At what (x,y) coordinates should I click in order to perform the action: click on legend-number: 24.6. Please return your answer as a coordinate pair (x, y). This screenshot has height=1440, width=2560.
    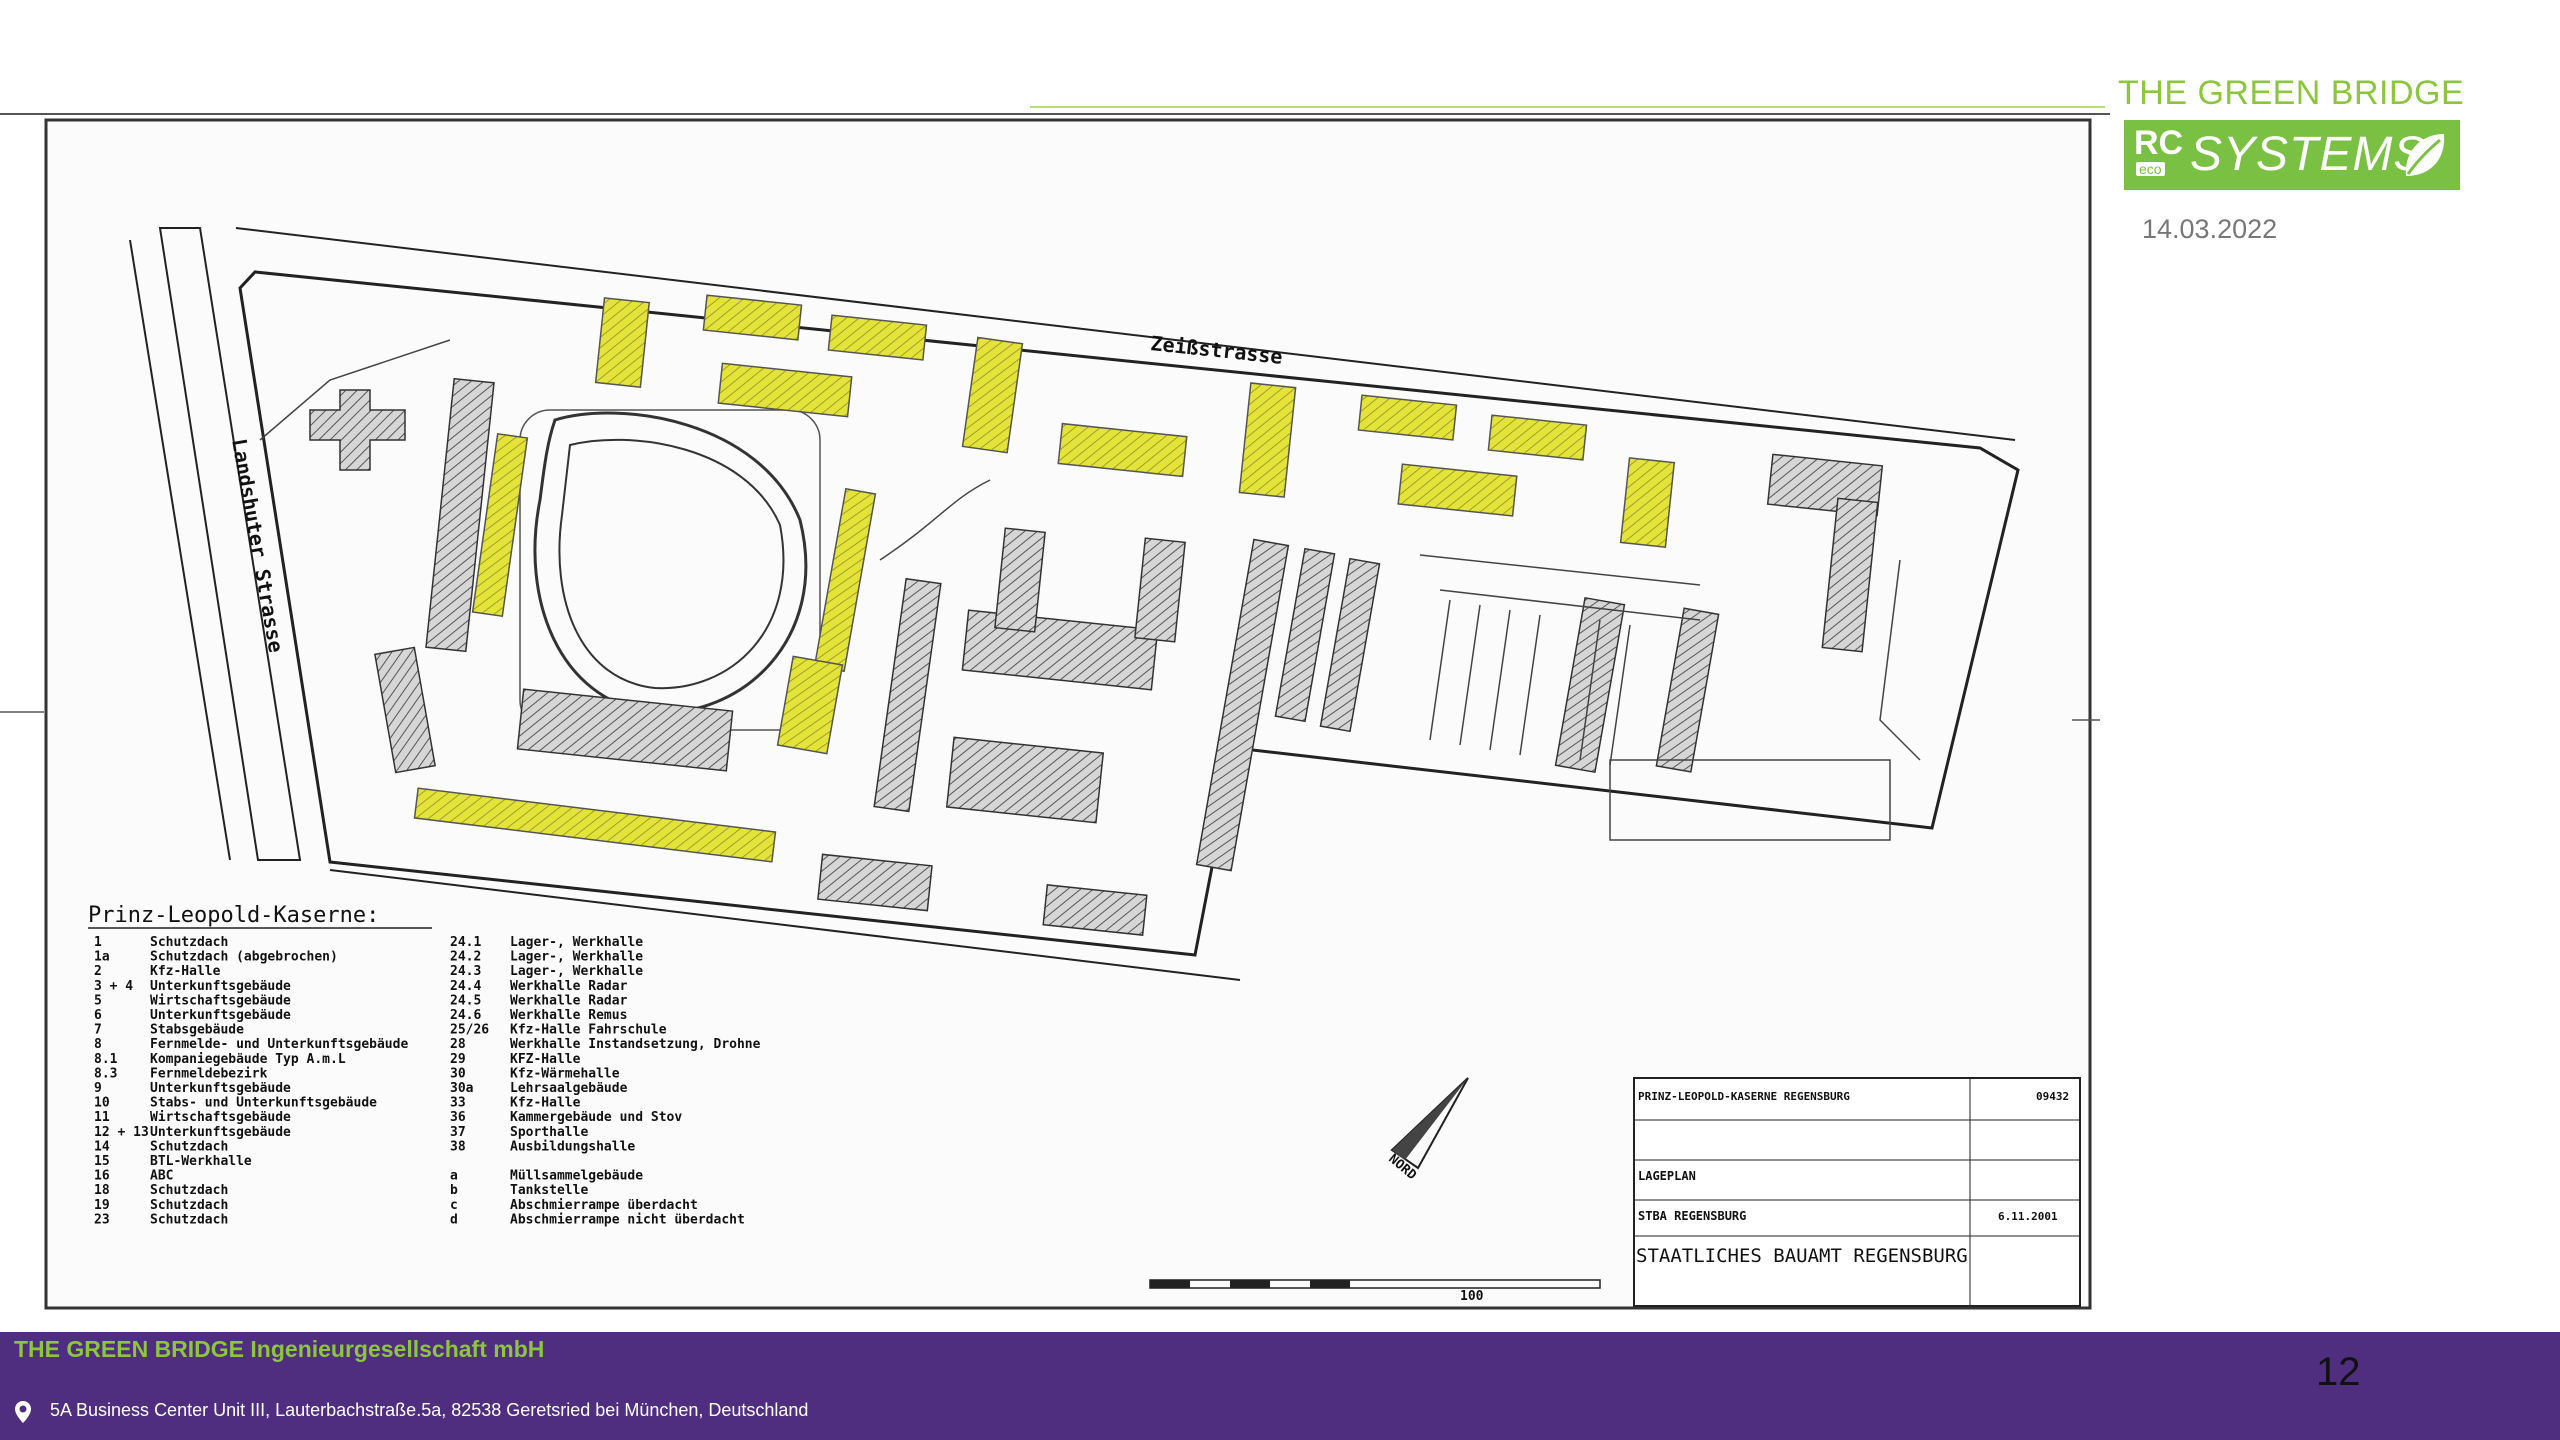
    Looking at the image, I should click on (465, 1015).